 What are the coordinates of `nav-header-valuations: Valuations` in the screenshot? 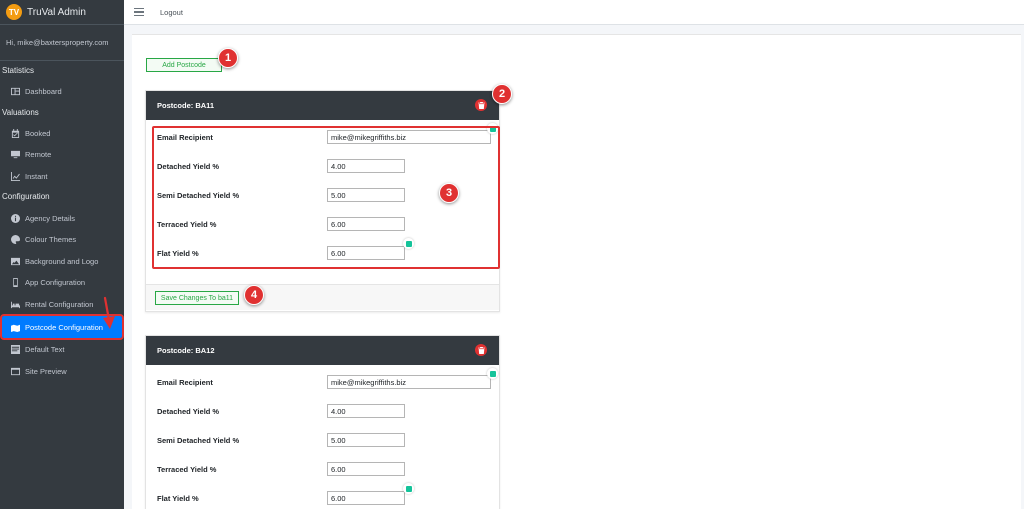 It's located at (20, 112).